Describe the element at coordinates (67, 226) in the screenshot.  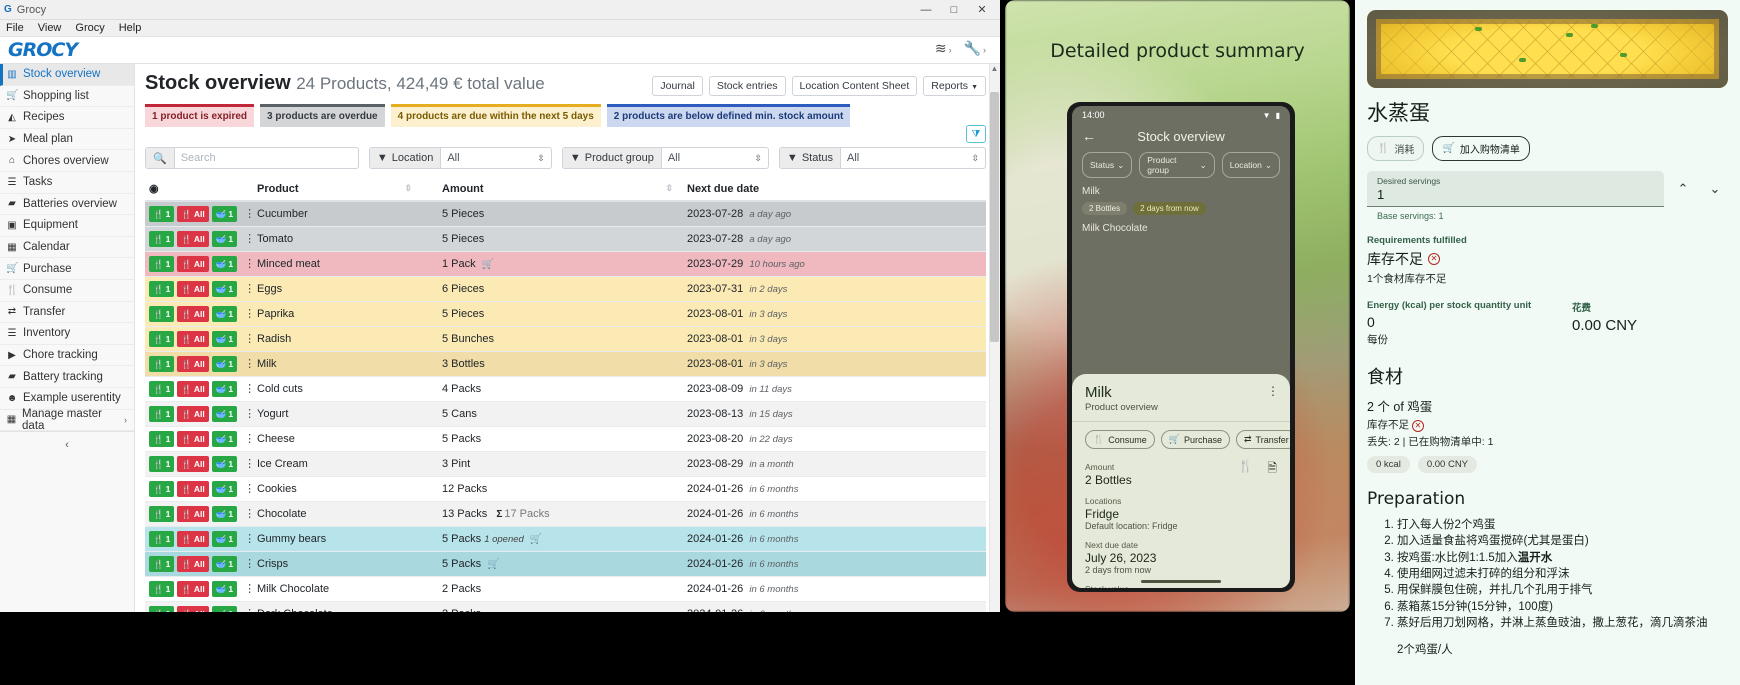
I see `sidebar-item-equipment: ▣ Equipment` at that location.